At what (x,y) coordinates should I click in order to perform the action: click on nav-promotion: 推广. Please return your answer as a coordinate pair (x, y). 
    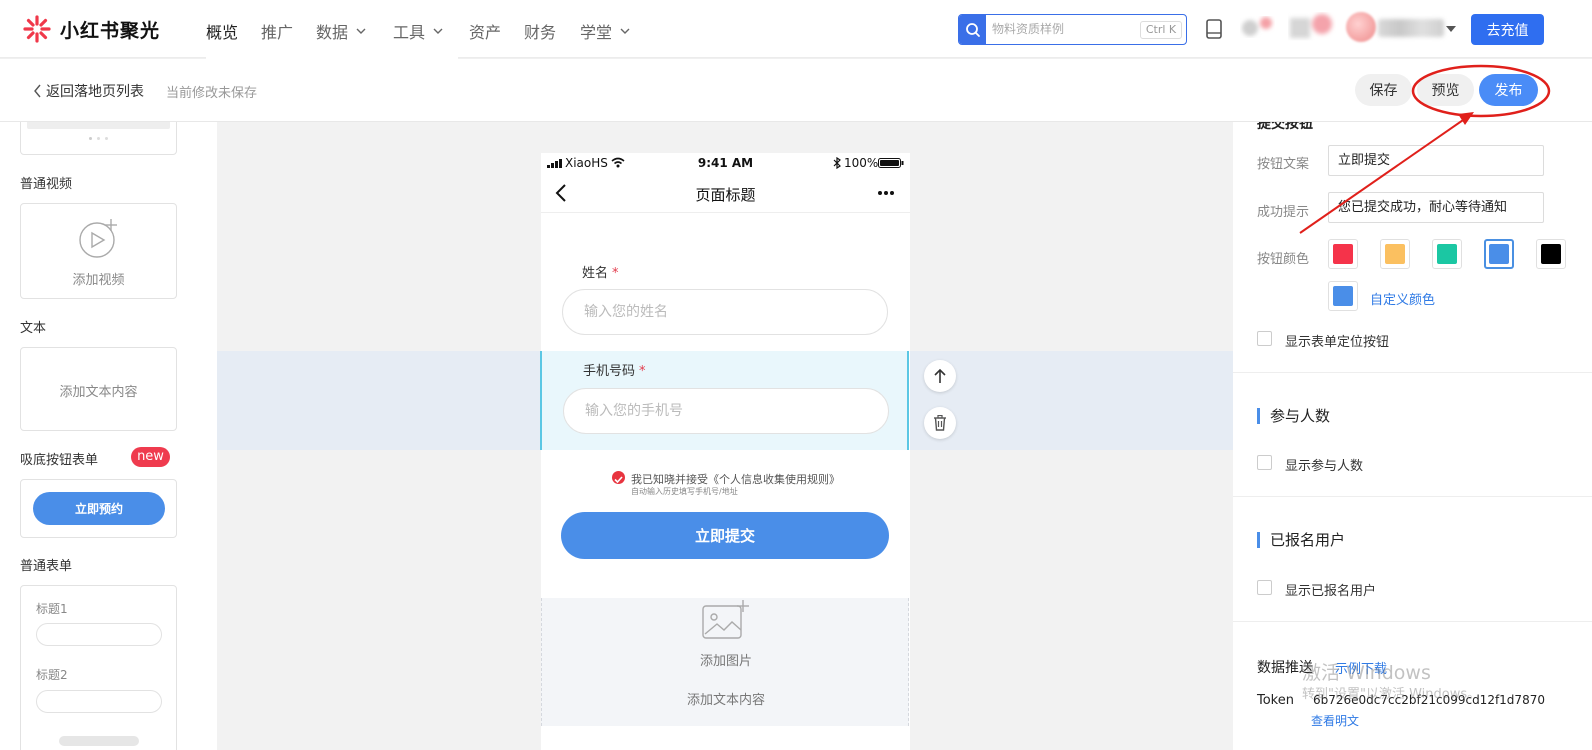
    Looking at the image, I should click on (277, 31).